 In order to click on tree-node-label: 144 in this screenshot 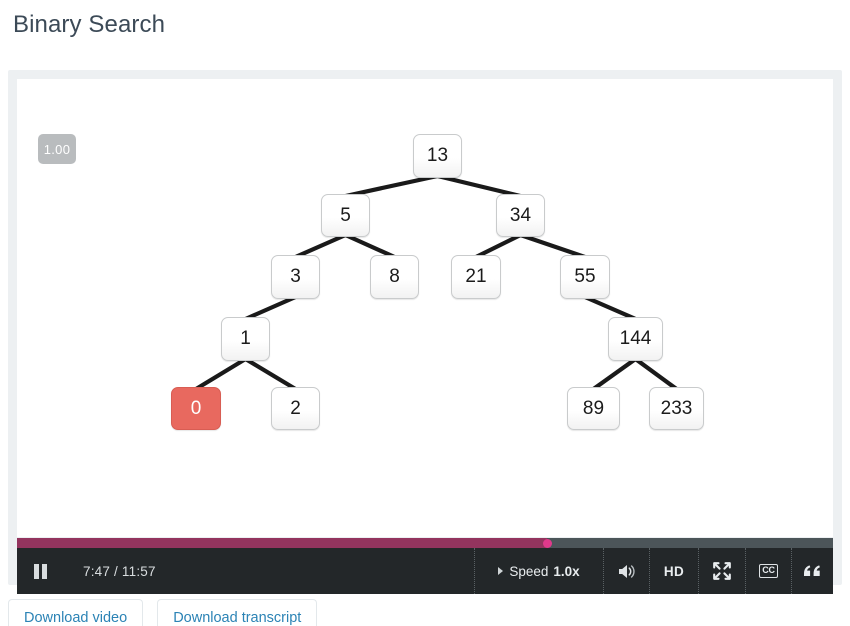, I will do `click(635, 338)`.